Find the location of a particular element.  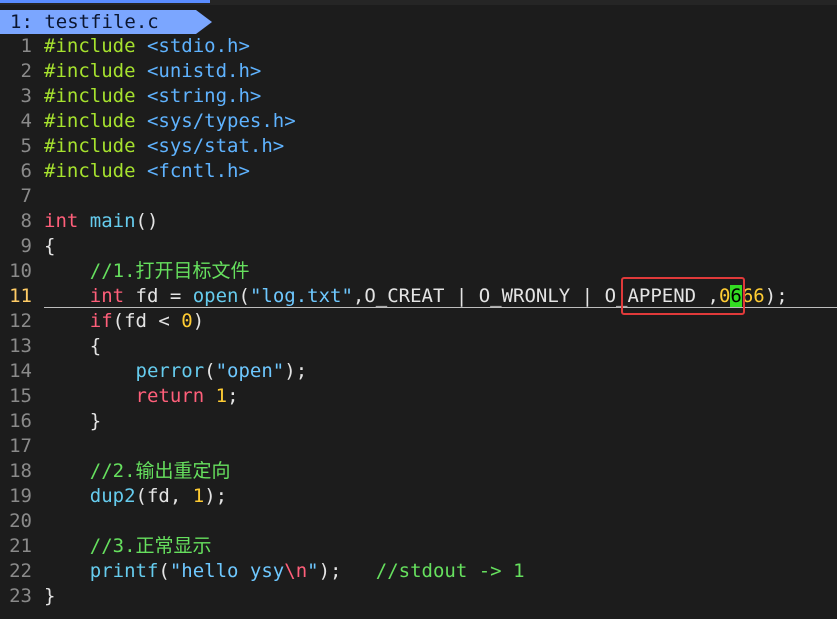

line-text: } is located at coordinates (72, 421).